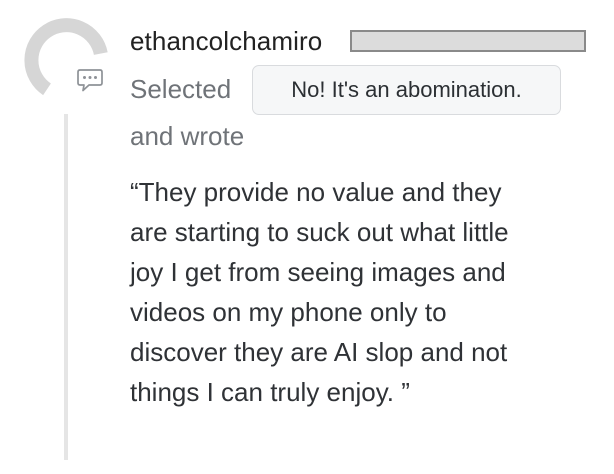  I want to click on quote-line: videos on my phone only to, so click(288, 312).